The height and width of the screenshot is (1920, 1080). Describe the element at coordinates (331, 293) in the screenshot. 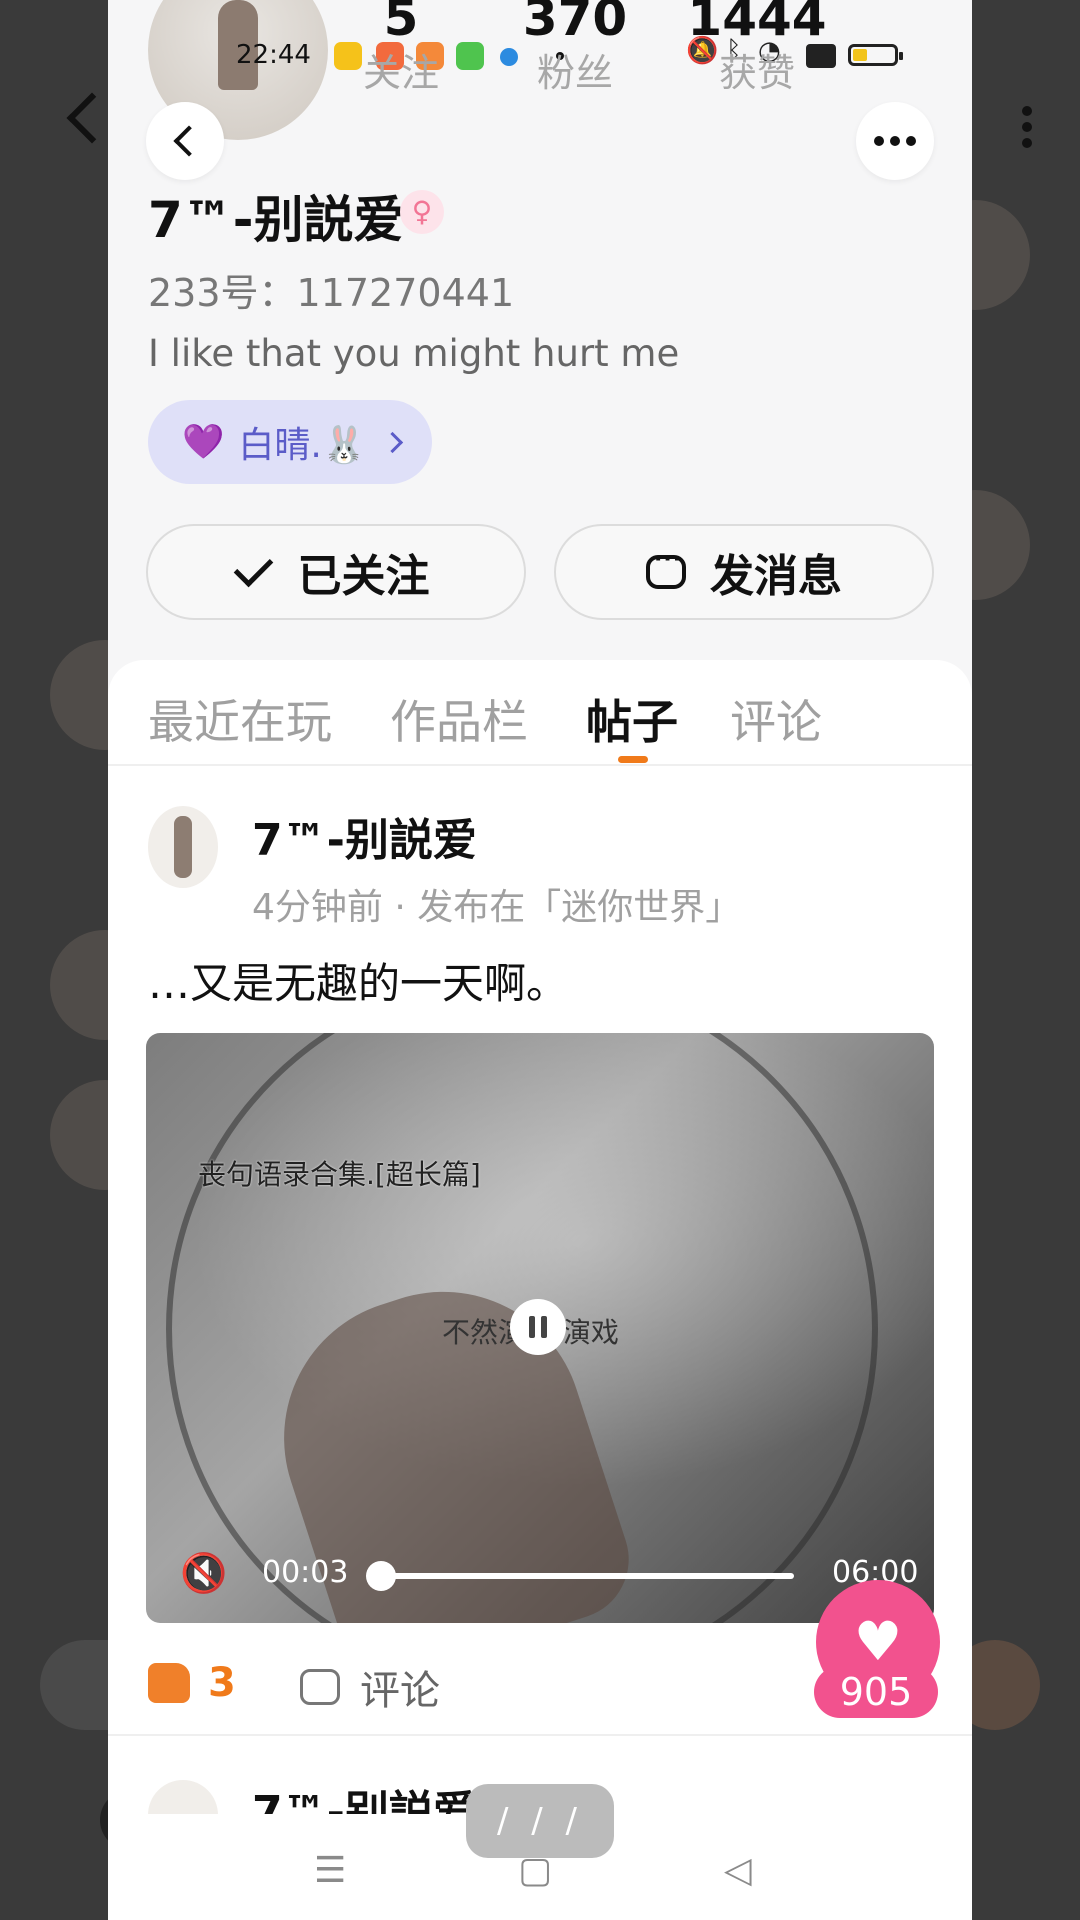

I see `profile-uid: 233号：117270441` at that location.